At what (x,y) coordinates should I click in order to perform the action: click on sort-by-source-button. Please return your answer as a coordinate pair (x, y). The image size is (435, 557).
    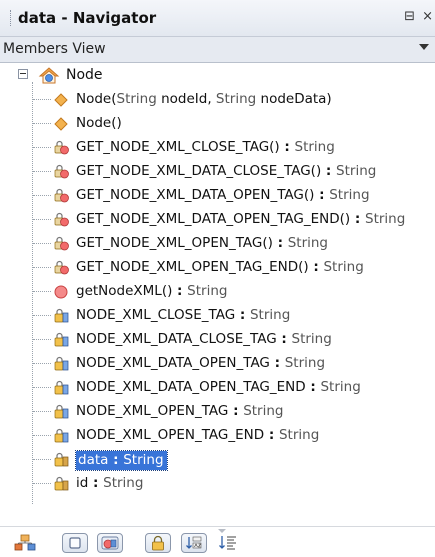
    Looking at the image, I should click on (228, 543).